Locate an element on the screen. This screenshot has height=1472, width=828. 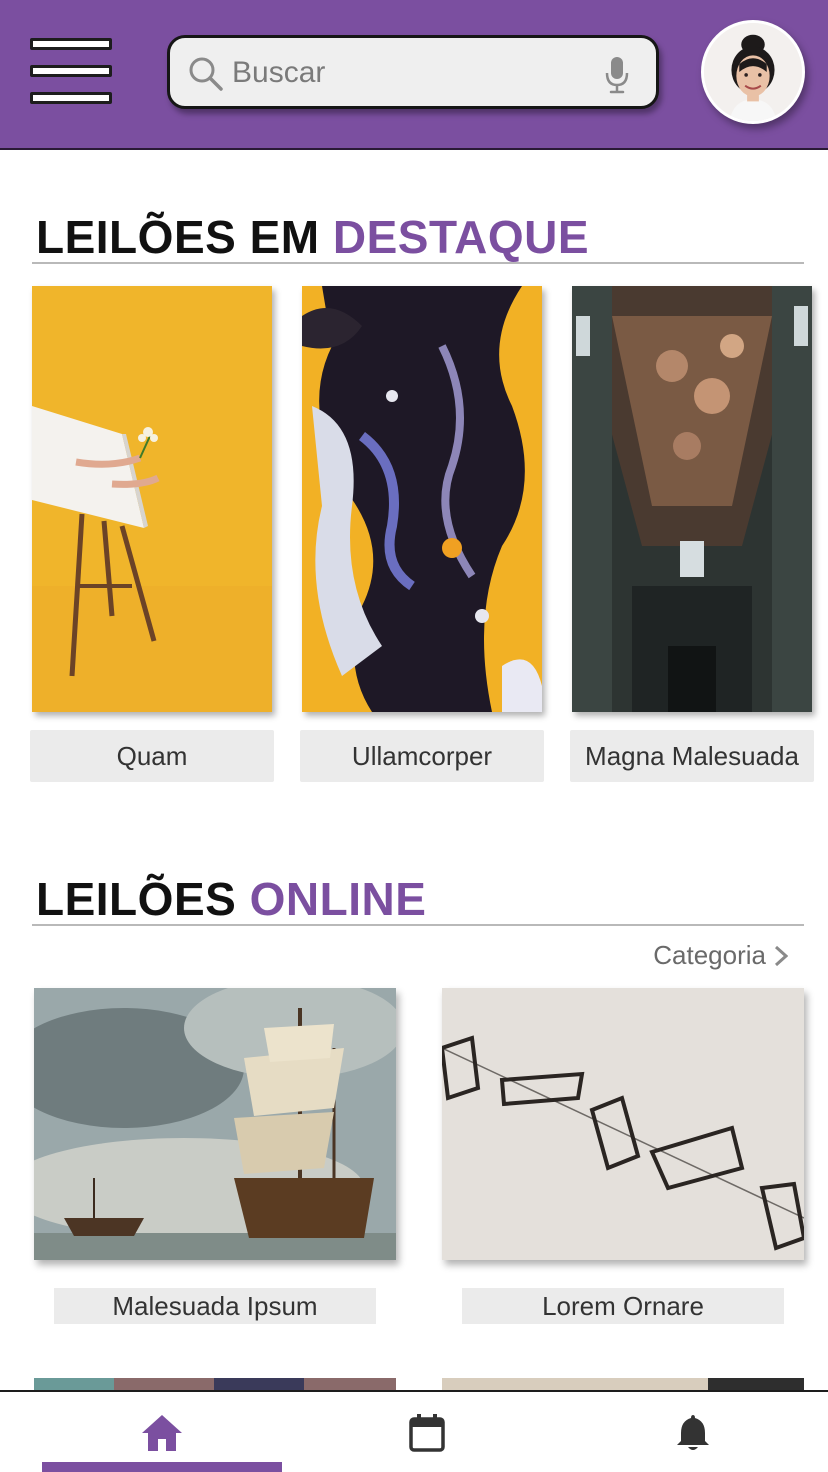
featured-image-magna-malesuada is located at coordinates (692, 499).